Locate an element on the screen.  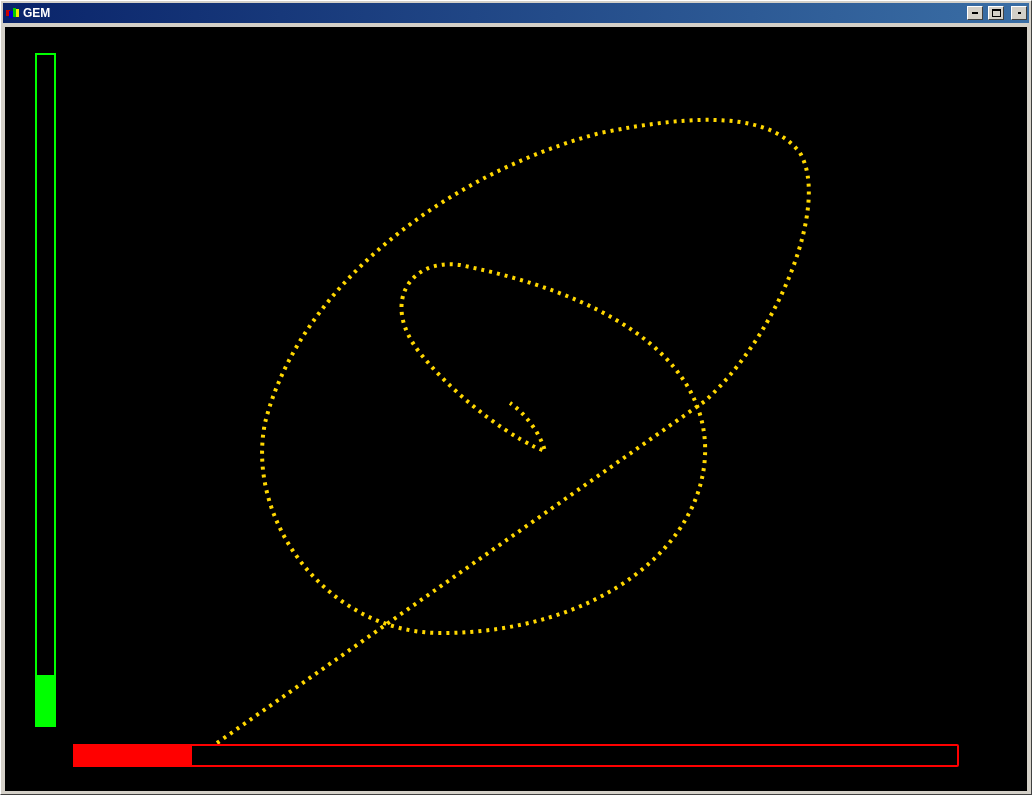
maximize-button is located at coordinates (996, 13).